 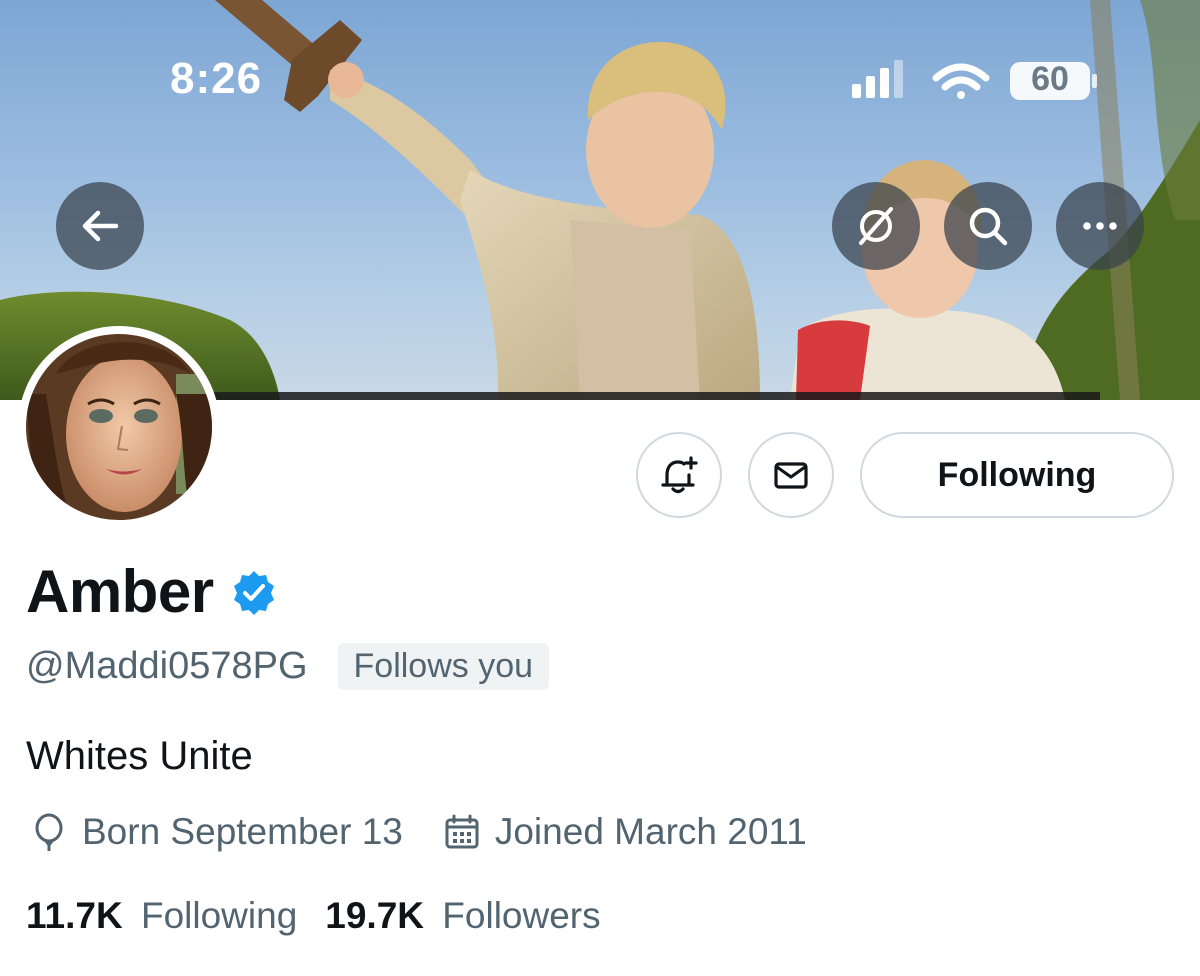 I want to click on name-row: Amber, so click(x=152, y=591).